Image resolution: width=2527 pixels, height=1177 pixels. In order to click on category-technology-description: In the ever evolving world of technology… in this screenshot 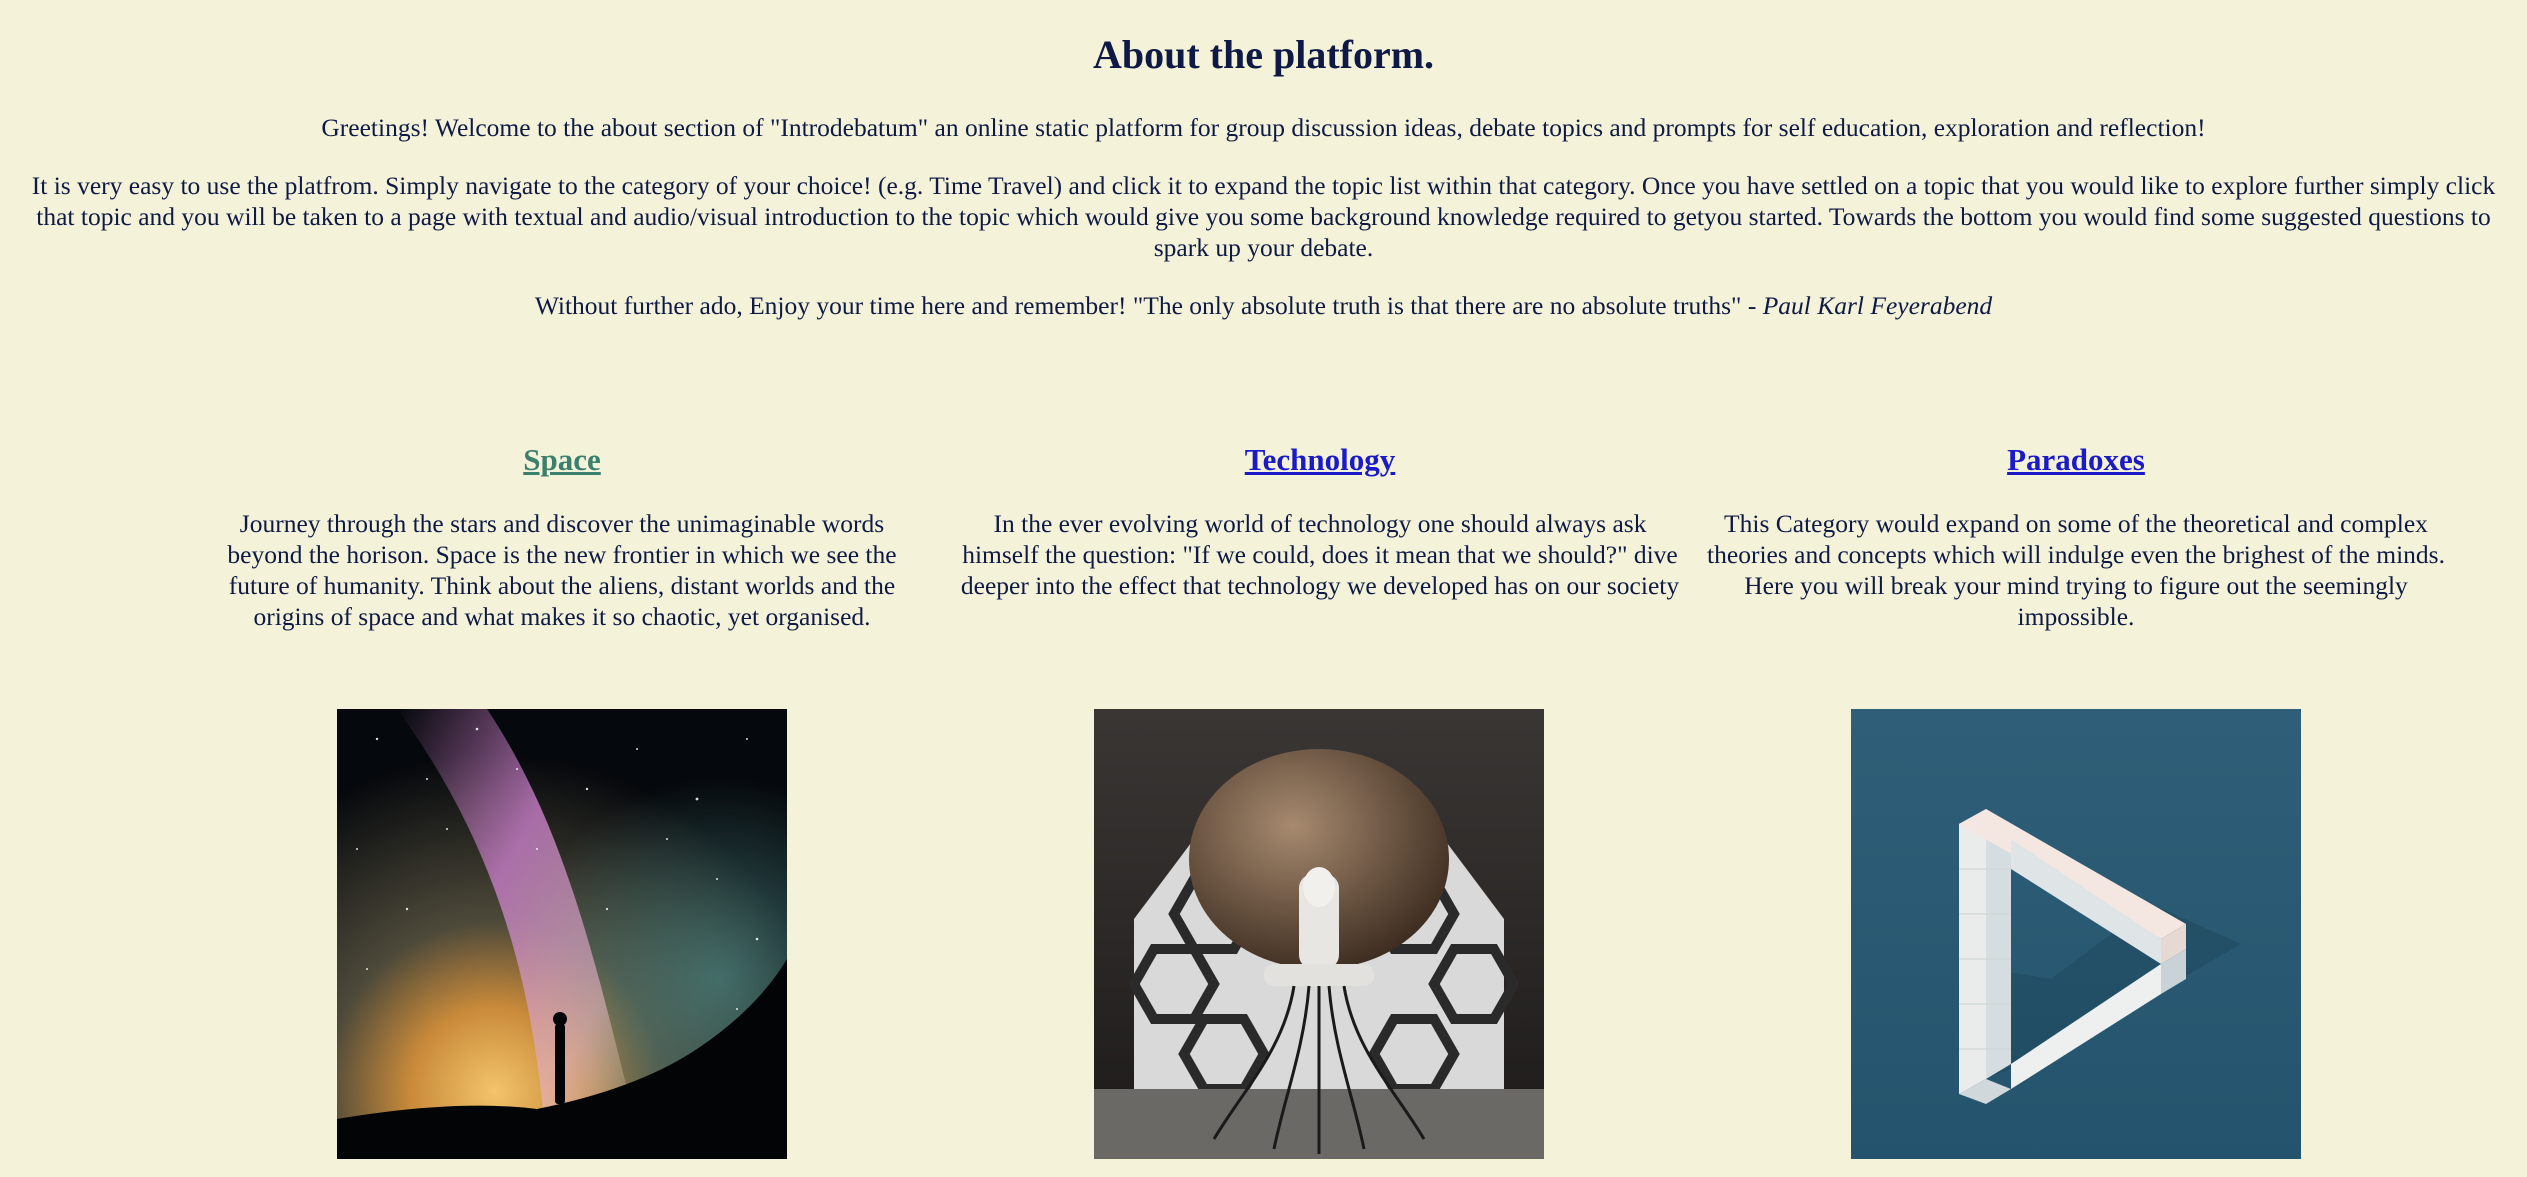, I will do `click(1320, 554)`.